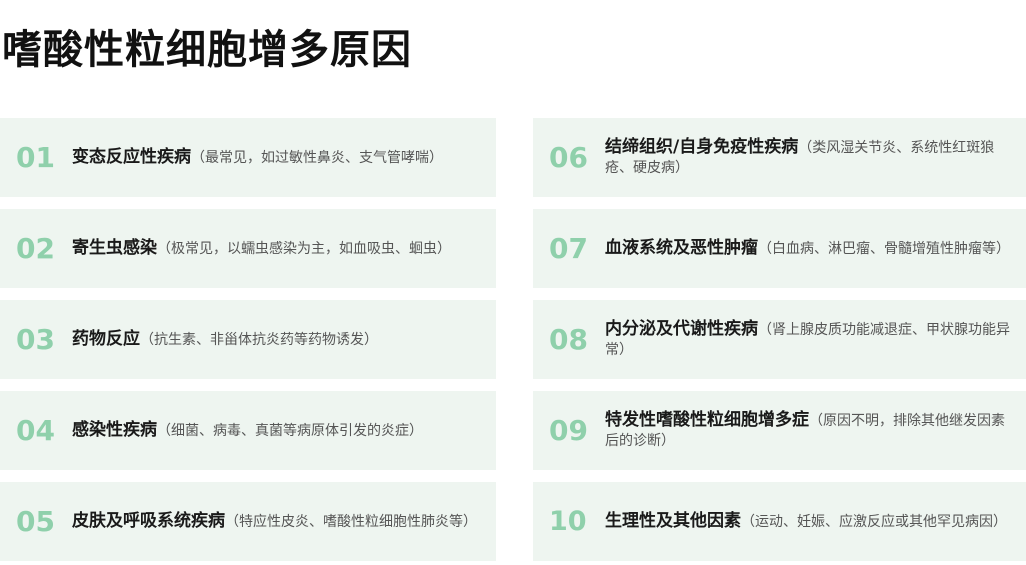 The image size is (1026, 565). What do you see at coordinates (702, 147) in the screenshot?
I see `cause-heading: 结缔组织/自身免疫性疾病` at bounding box center [702, 147].